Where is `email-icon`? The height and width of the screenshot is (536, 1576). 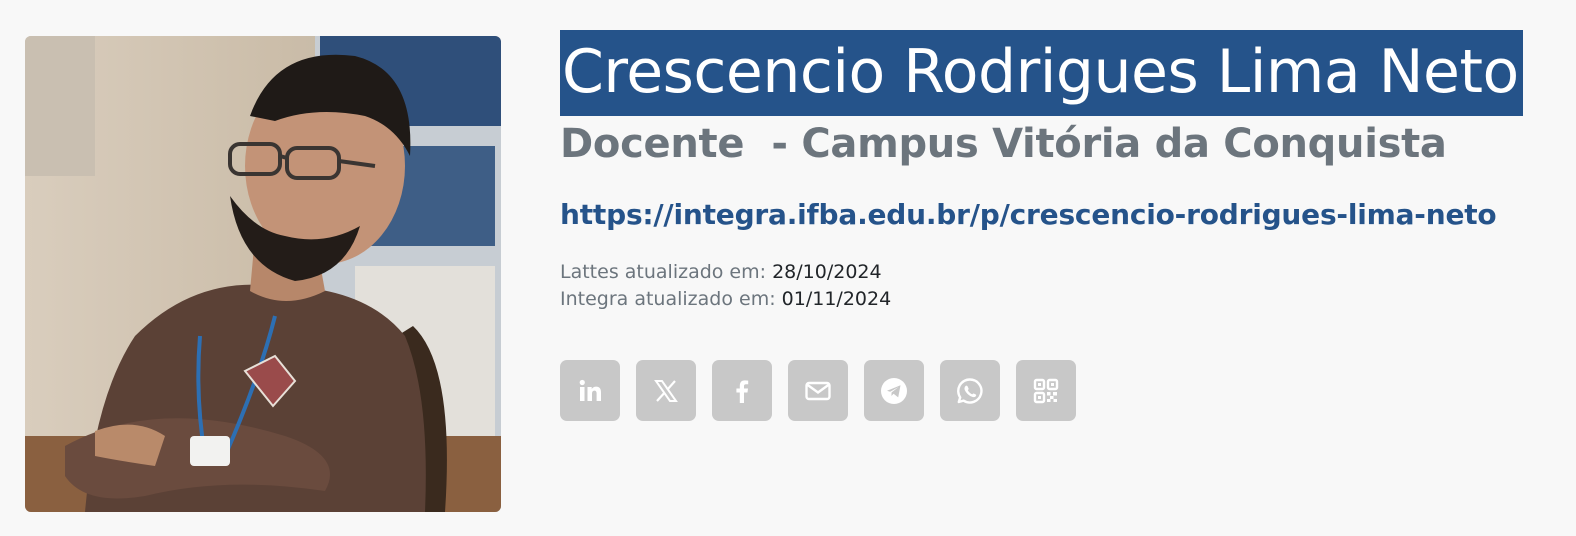 email-icon is located at coordinates (818, 390).